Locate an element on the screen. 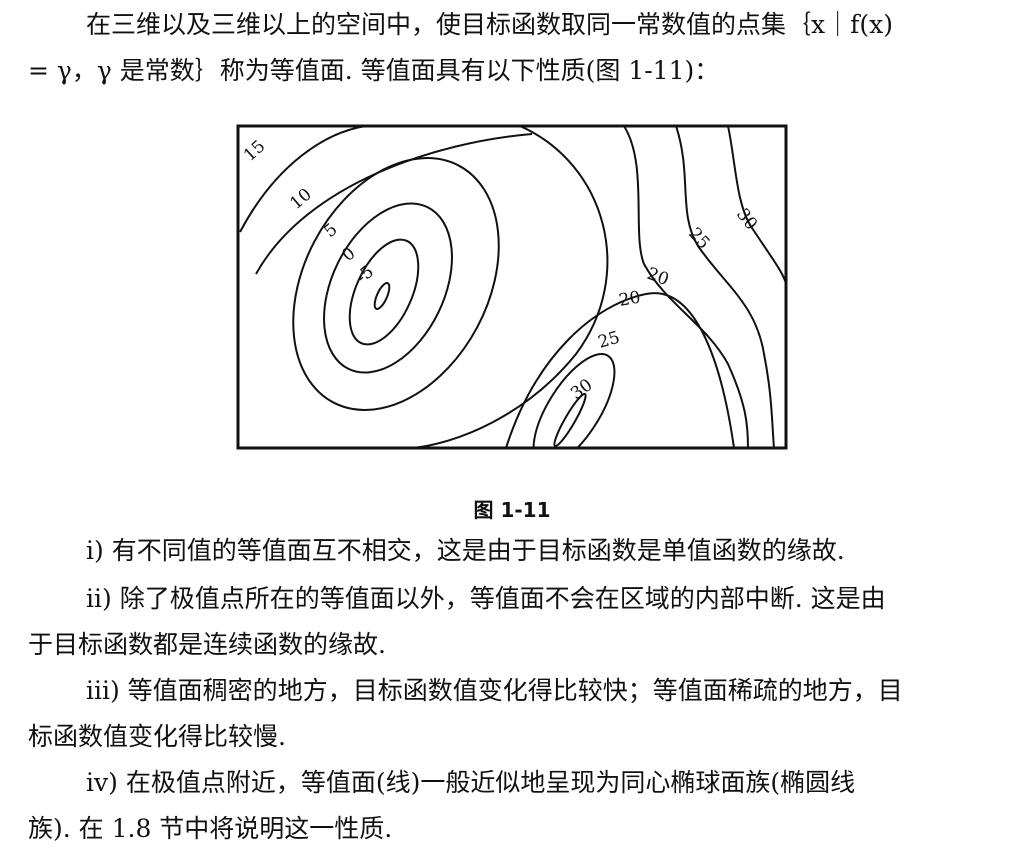 The height and width of the screenshot is (852, 1024). property-4-line-2: 族). 在 1.8 节中将说明这一性质. is located at coordinates (210, 828).